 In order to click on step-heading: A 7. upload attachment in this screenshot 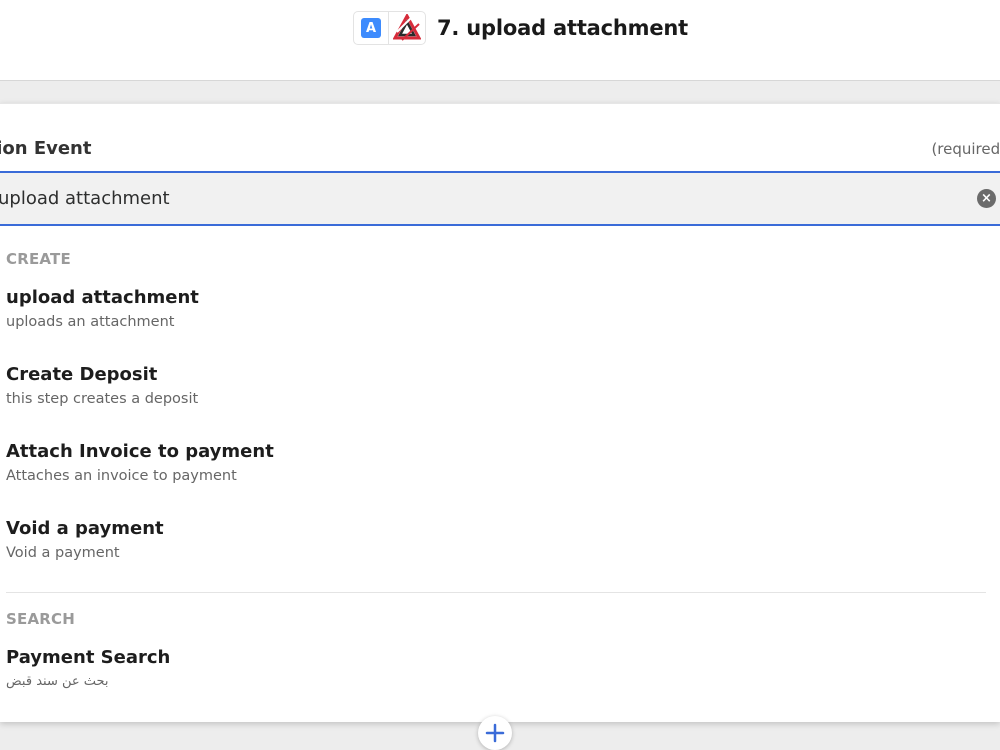, I will do `click(520, 28)`.